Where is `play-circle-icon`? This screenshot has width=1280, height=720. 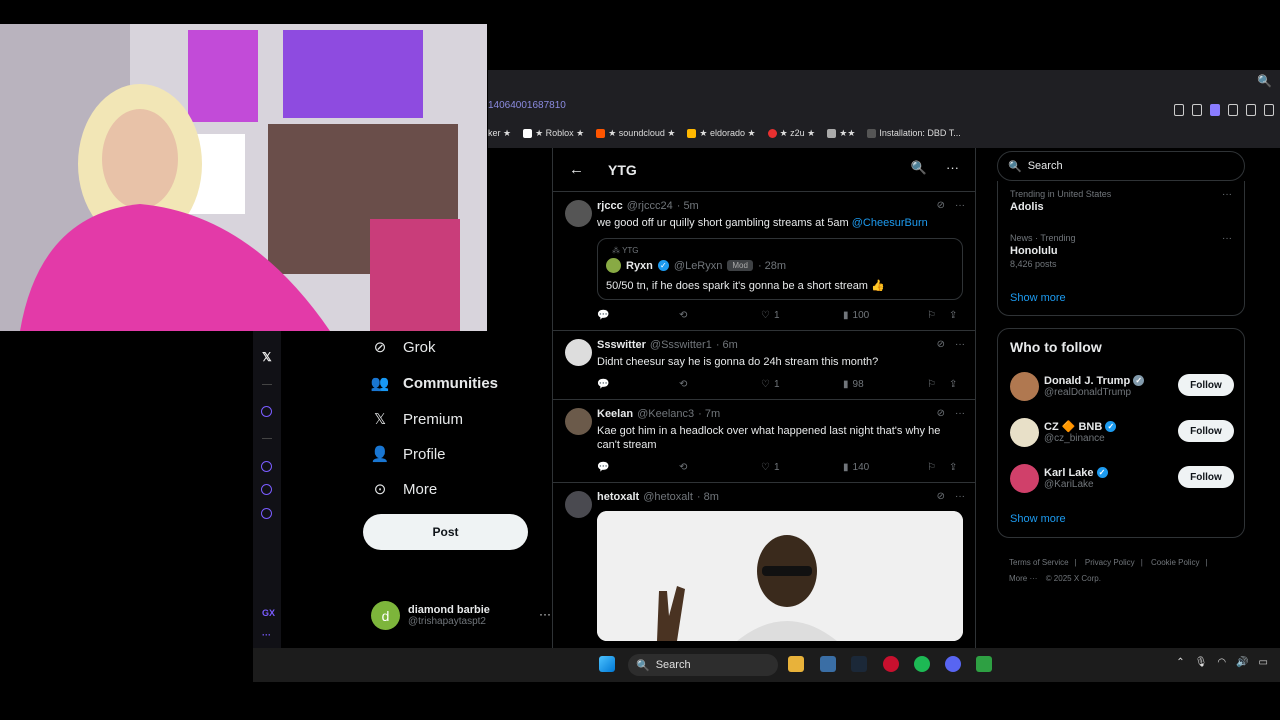
play-circle-icon is located at coordinates (266, 411).